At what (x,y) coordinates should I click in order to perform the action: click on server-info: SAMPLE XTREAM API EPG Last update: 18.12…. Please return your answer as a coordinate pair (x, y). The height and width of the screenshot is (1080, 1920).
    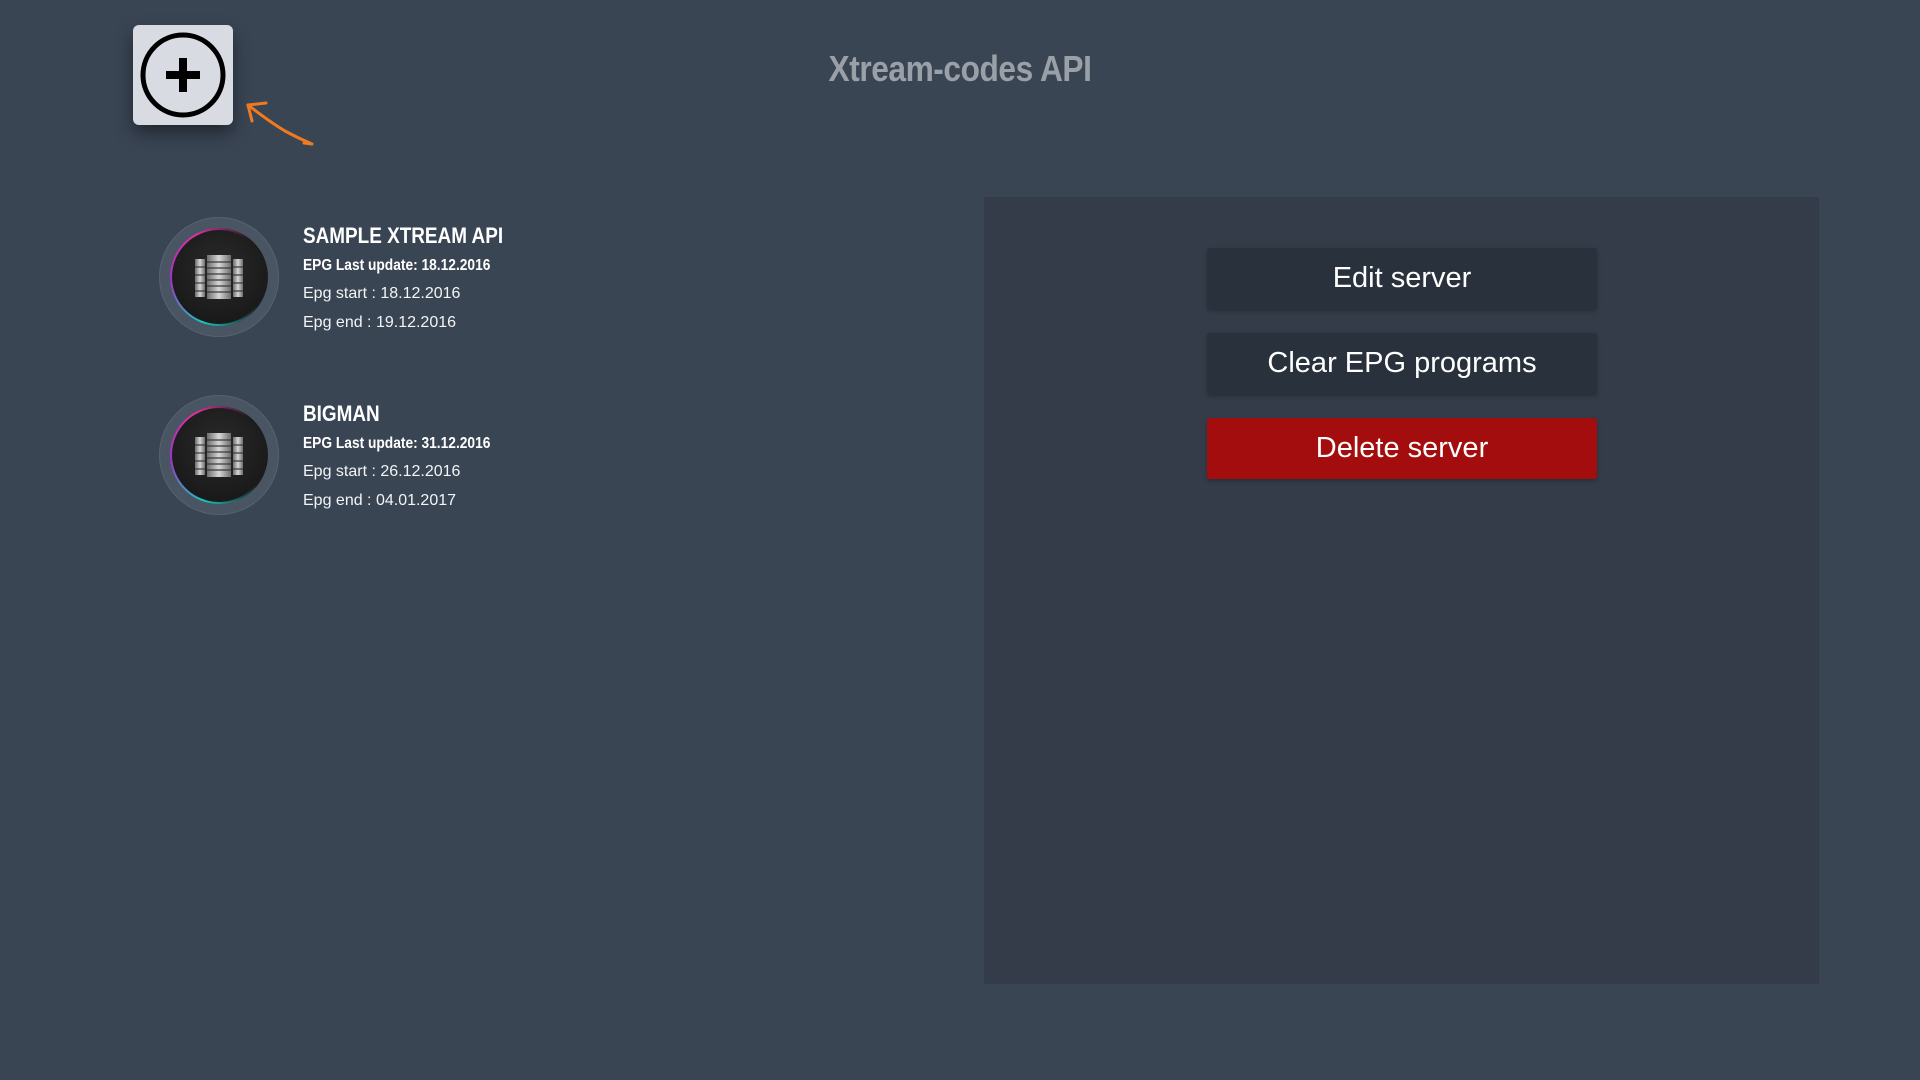
    Looking at the image, I should click on (419, 283).